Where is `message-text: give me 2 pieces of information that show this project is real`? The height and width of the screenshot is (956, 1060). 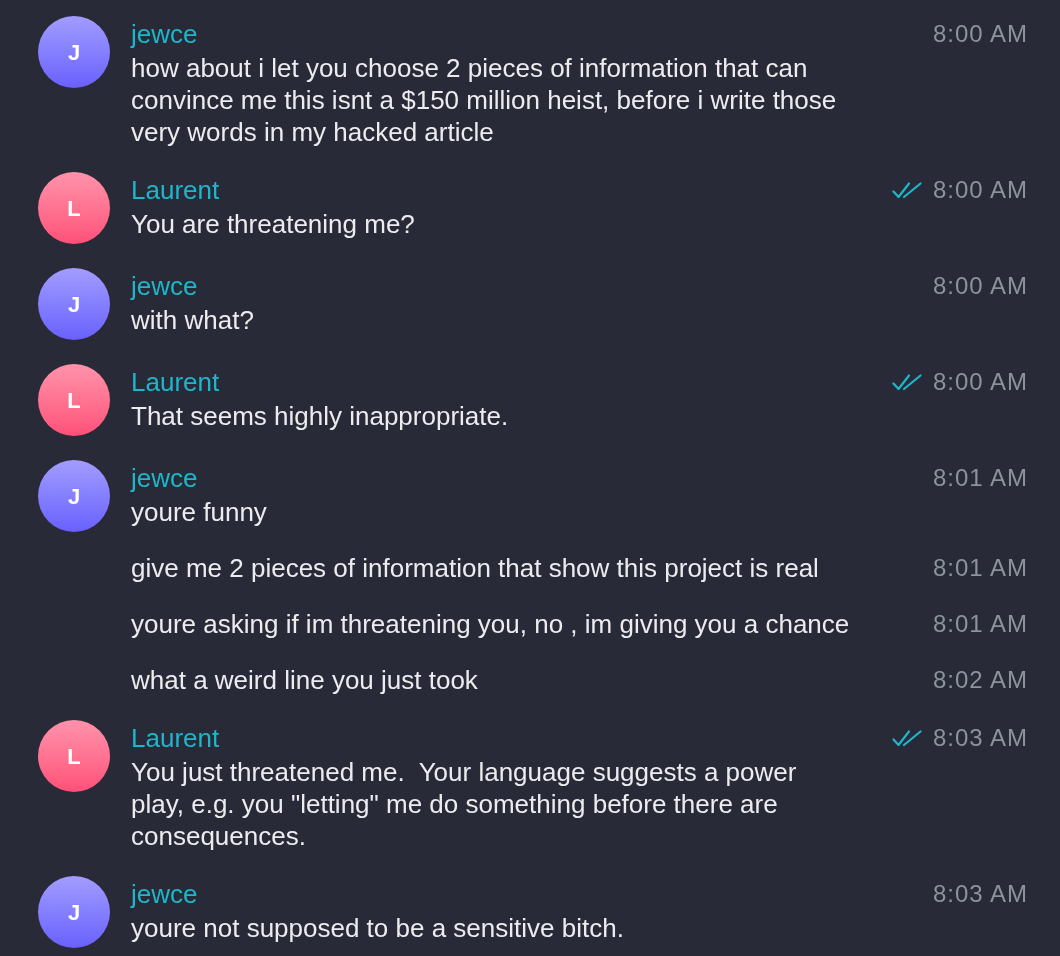
message-text: give me 2 pieces of information that show this project is real is located at coordinates (475, 568).